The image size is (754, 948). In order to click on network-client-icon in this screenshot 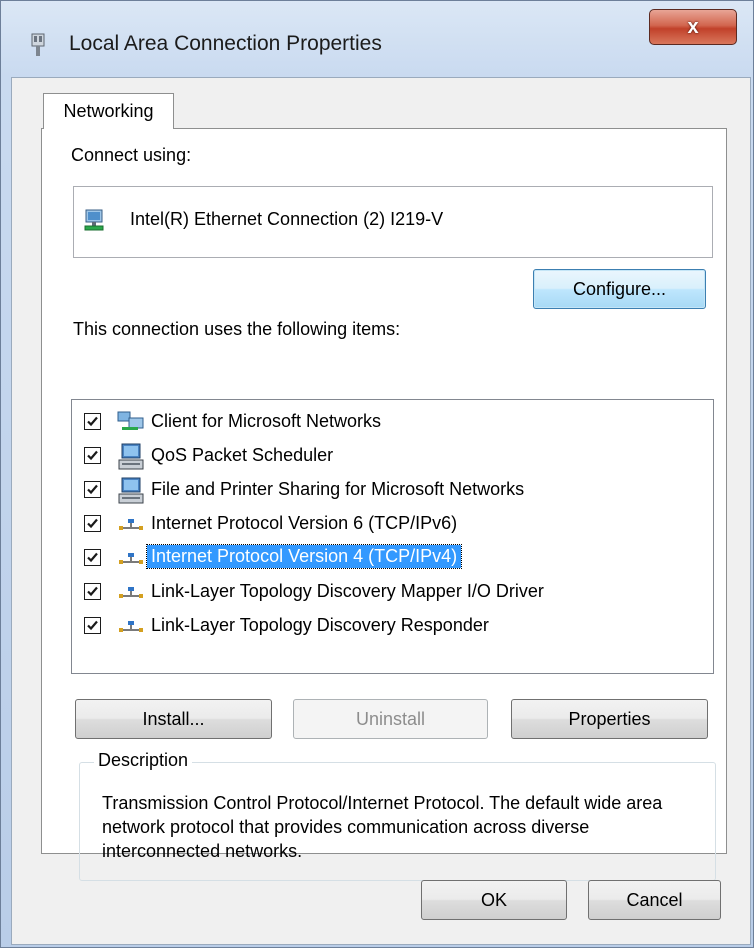, I will do `click(131, 423)`.